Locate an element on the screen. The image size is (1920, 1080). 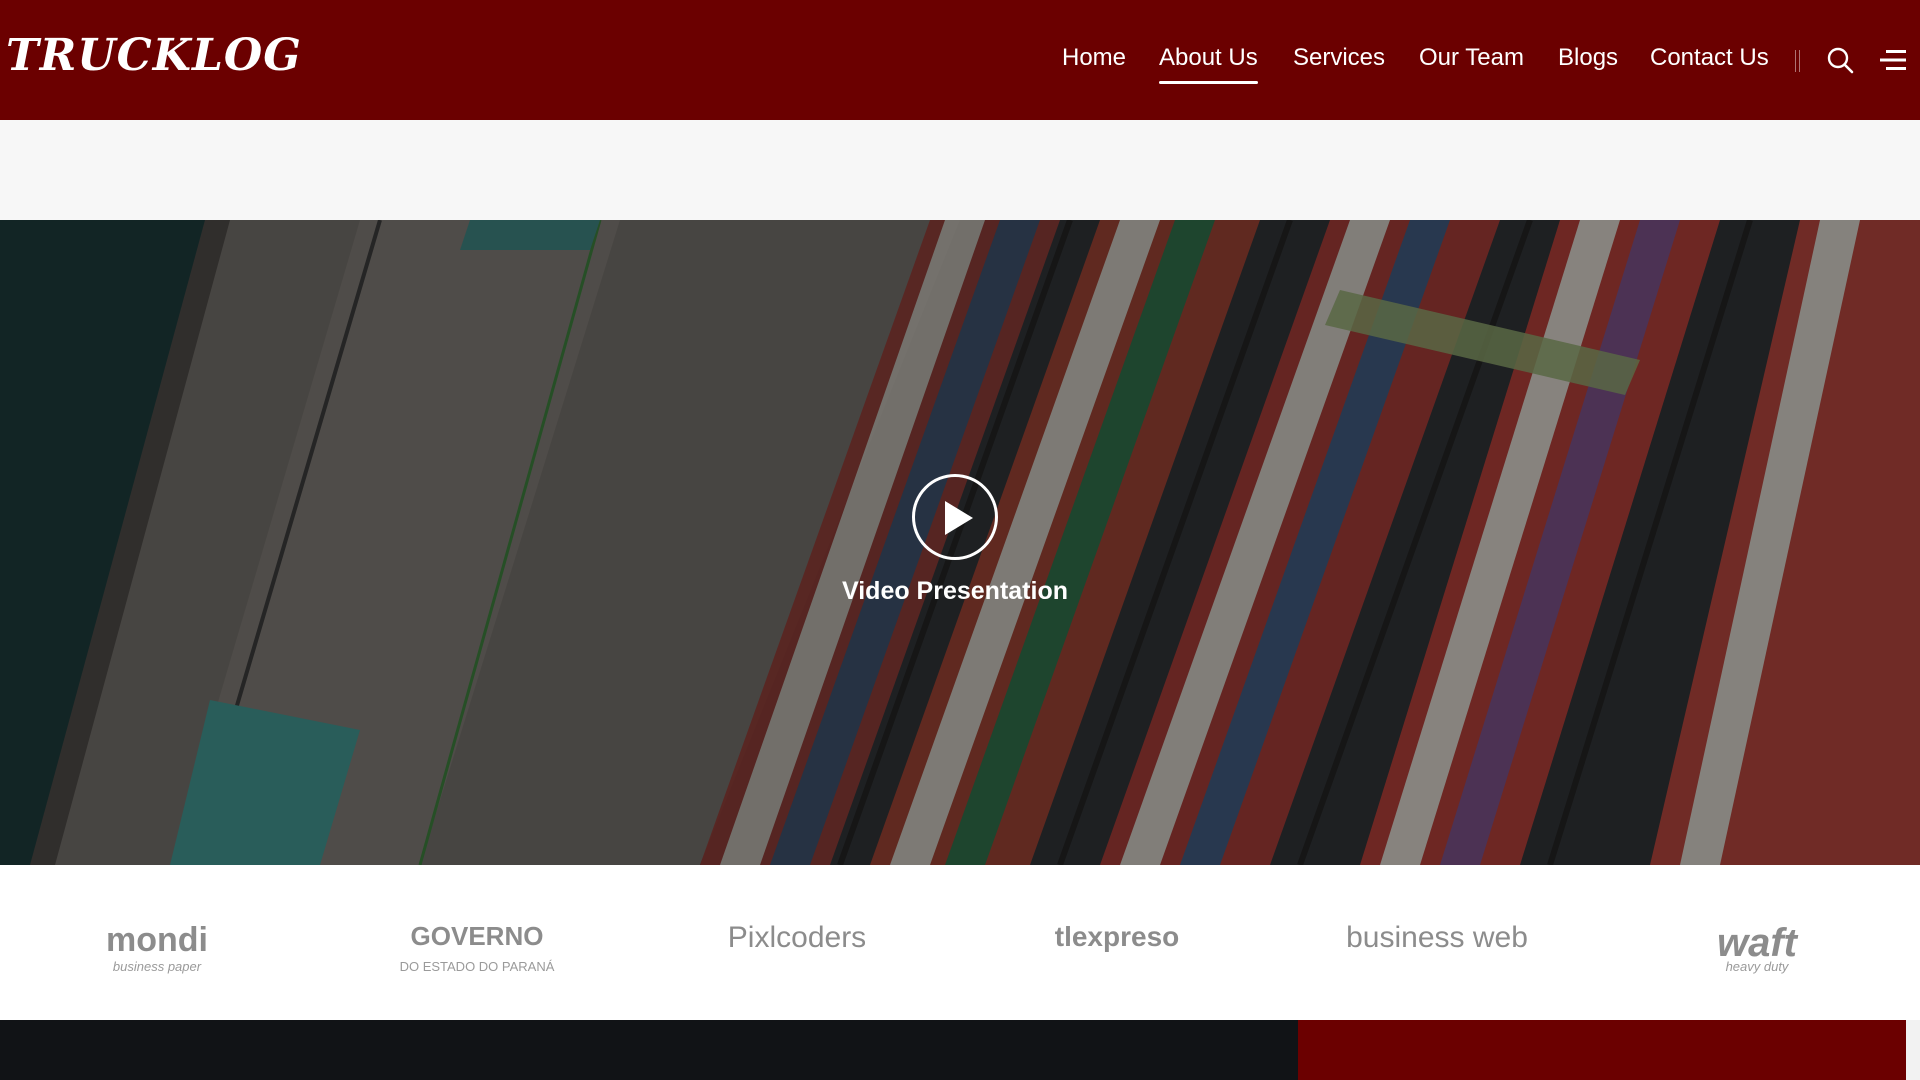
partner-logo-mondi: mondi business paper is located at coordinates (157, 943).